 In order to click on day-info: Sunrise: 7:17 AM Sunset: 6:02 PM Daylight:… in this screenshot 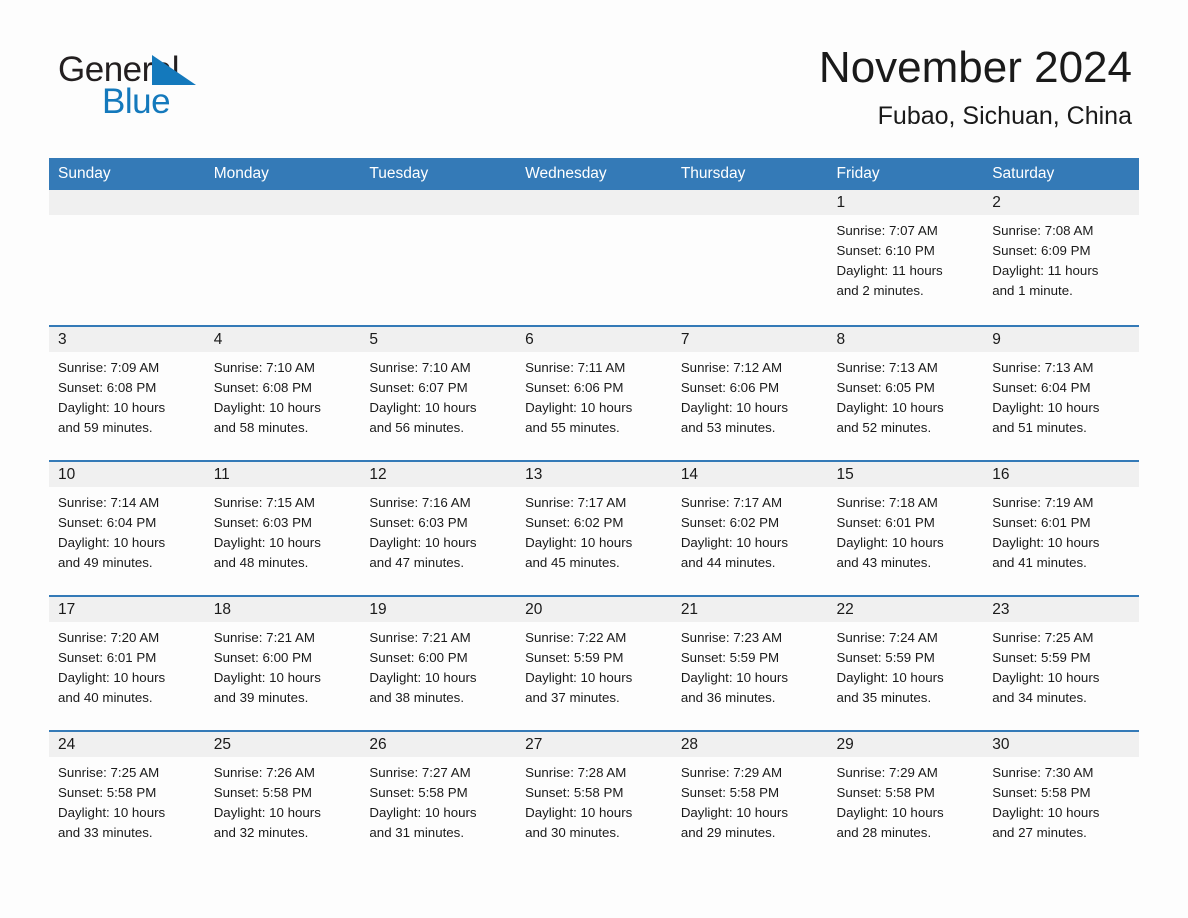, I will do `click(594, 530)`.